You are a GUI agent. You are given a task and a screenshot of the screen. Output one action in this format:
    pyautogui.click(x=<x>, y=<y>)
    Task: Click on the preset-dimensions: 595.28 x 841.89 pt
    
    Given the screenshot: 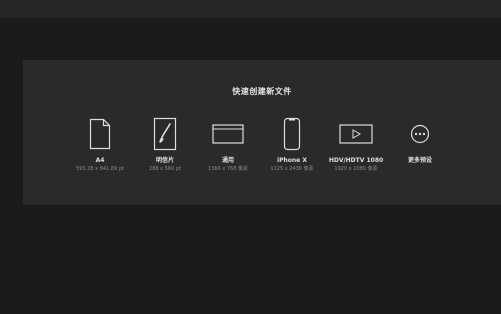 What is the action you would take?
    pyautogui.click(x=100, y=169)
    